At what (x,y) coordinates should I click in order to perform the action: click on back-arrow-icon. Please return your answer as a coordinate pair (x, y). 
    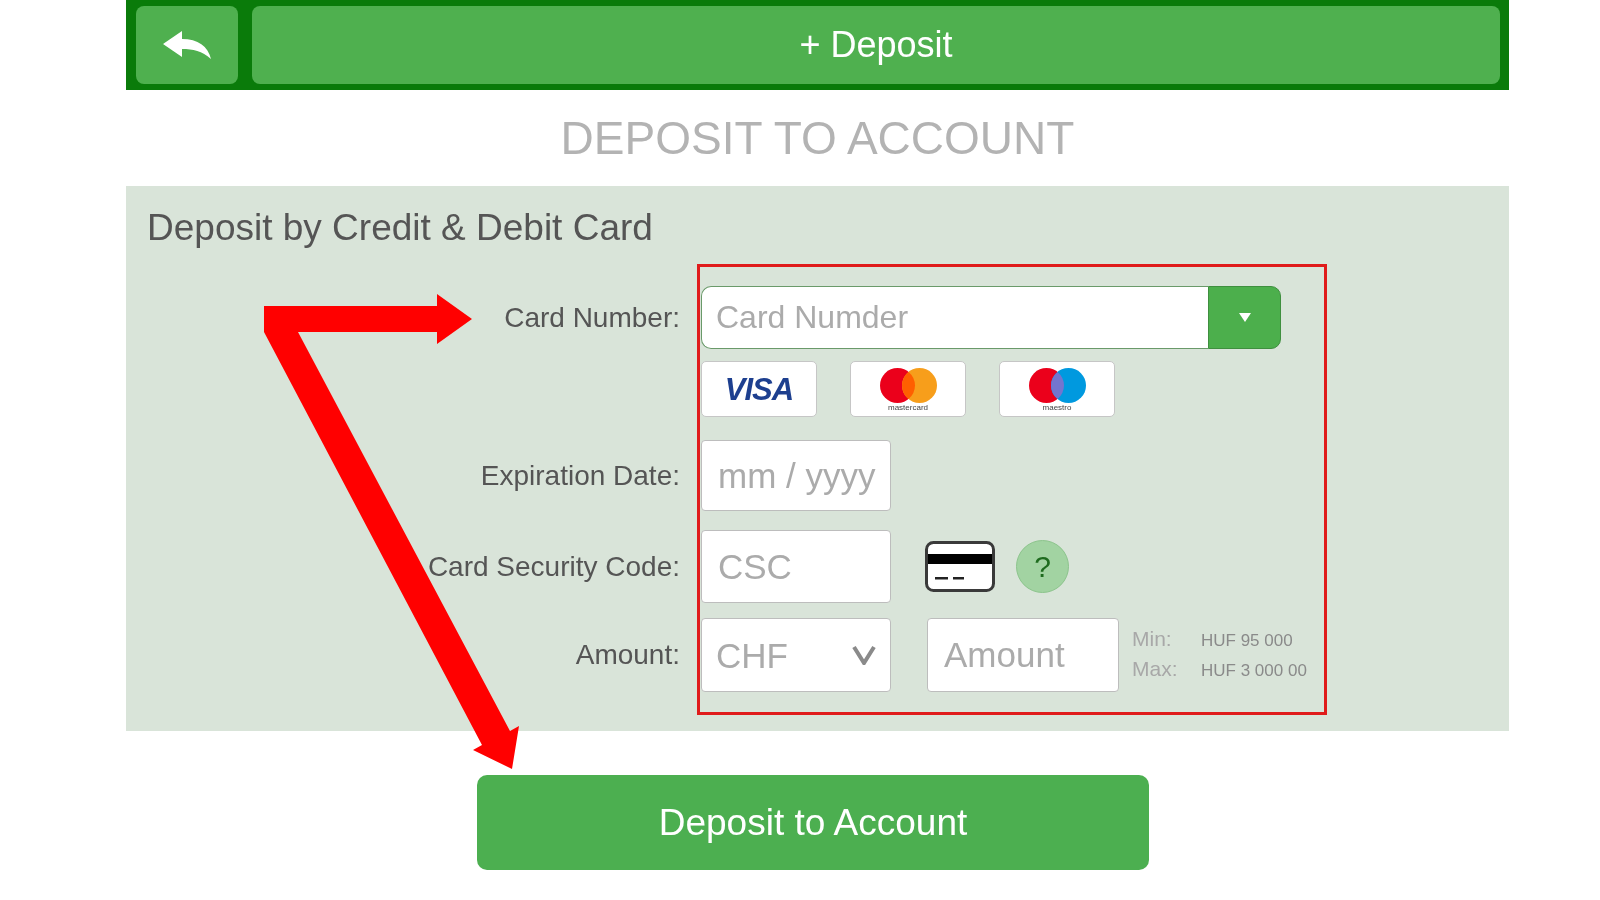
    Looking at the image, I should click on (187, 45).